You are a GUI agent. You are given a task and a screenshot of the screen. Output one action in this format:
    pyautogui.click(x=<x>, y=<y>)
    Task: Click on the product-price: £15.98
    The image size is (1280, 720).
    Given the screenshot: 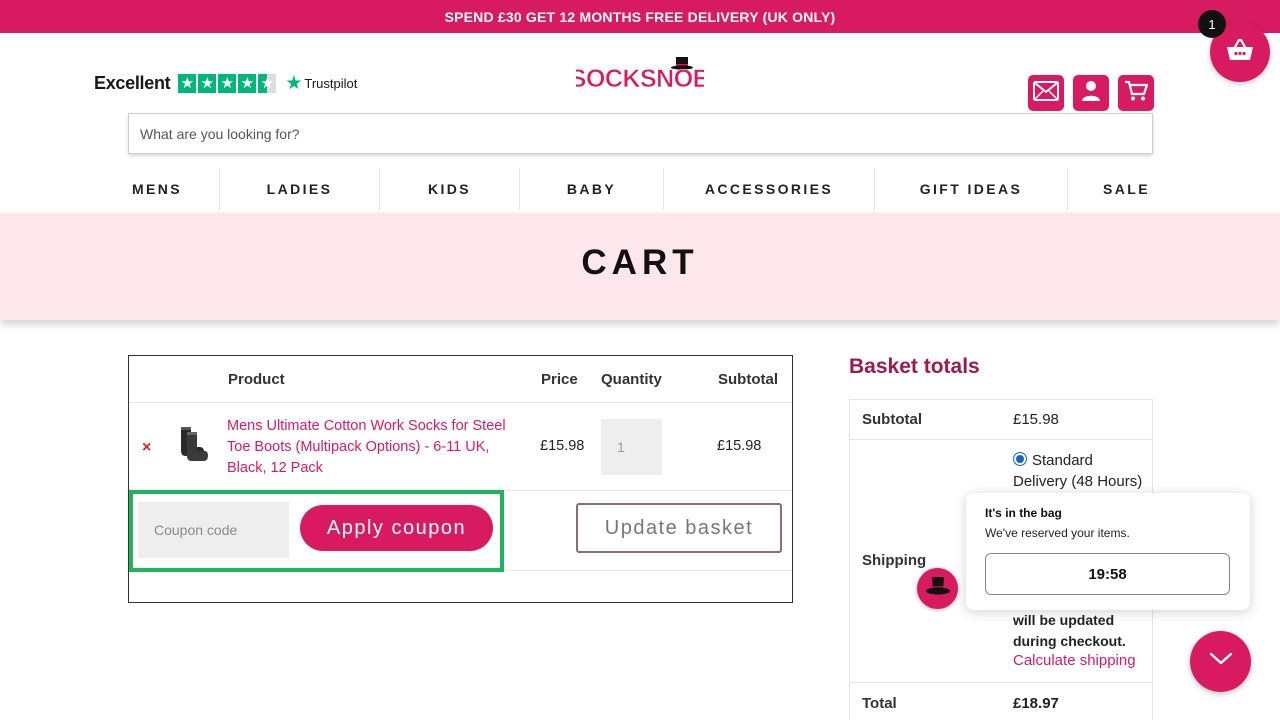 What is the action you would take?
    pyautogui.click(x=562, y=446)
    